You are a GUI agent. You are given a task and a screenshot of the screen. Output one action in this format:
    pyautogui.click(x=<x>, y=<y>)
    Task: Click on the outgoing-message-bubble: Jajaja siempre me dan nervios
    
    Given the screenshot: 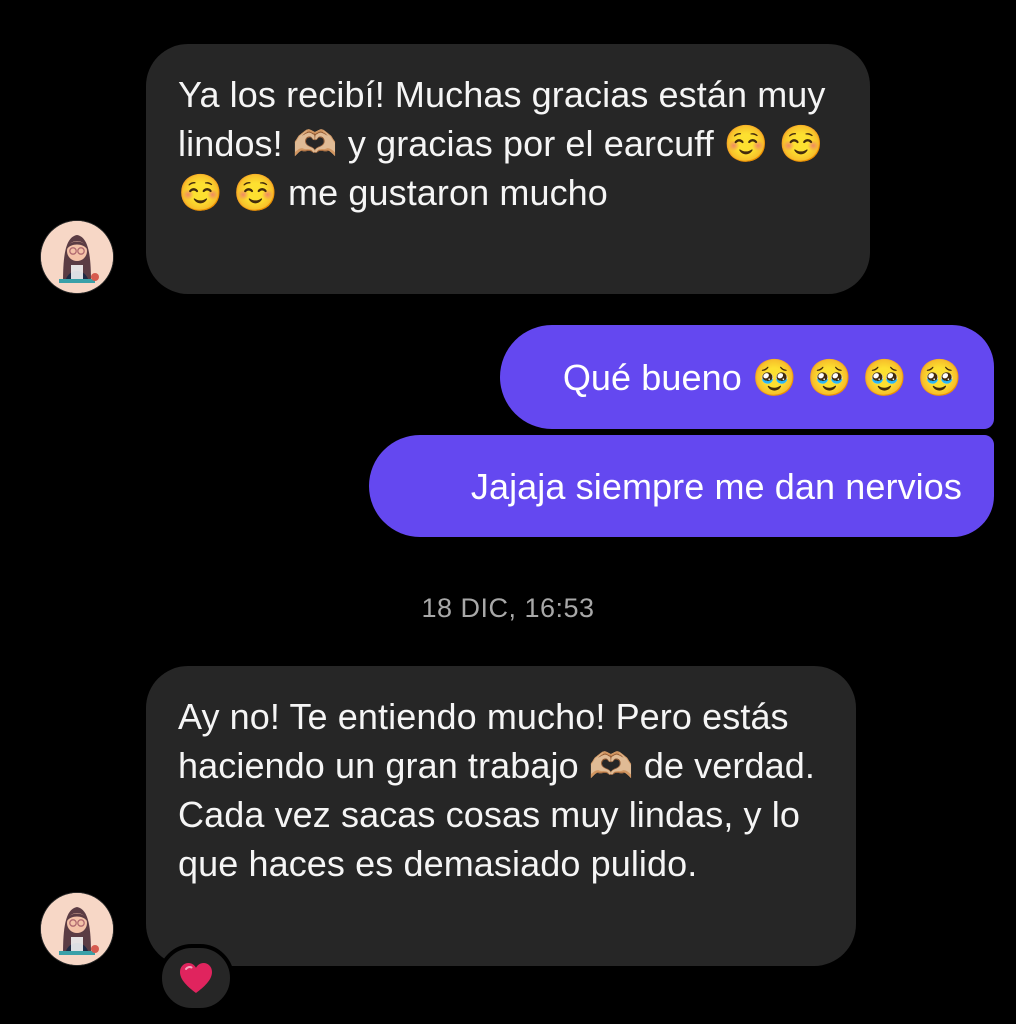 What is the action you would take?
    pyautogui.click(x=681, y=486)
    